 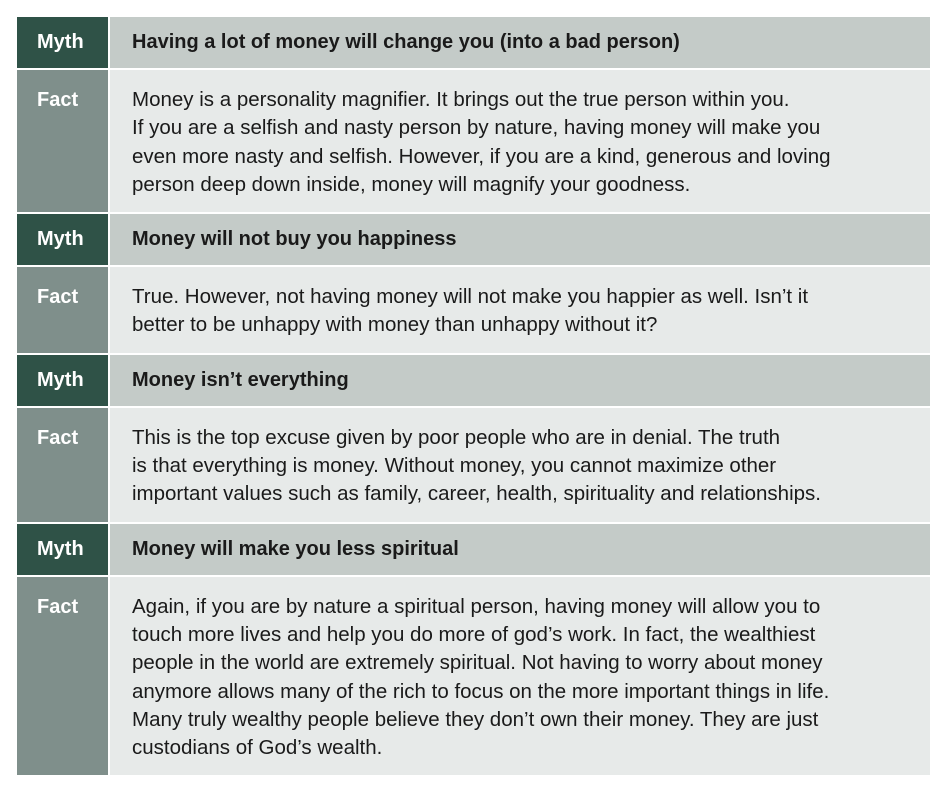 What do you see at coordinates (257, 748) in the screenshot?
I see `fact-line: custodians of God’s wealth.` at bounding box center [257, 748].